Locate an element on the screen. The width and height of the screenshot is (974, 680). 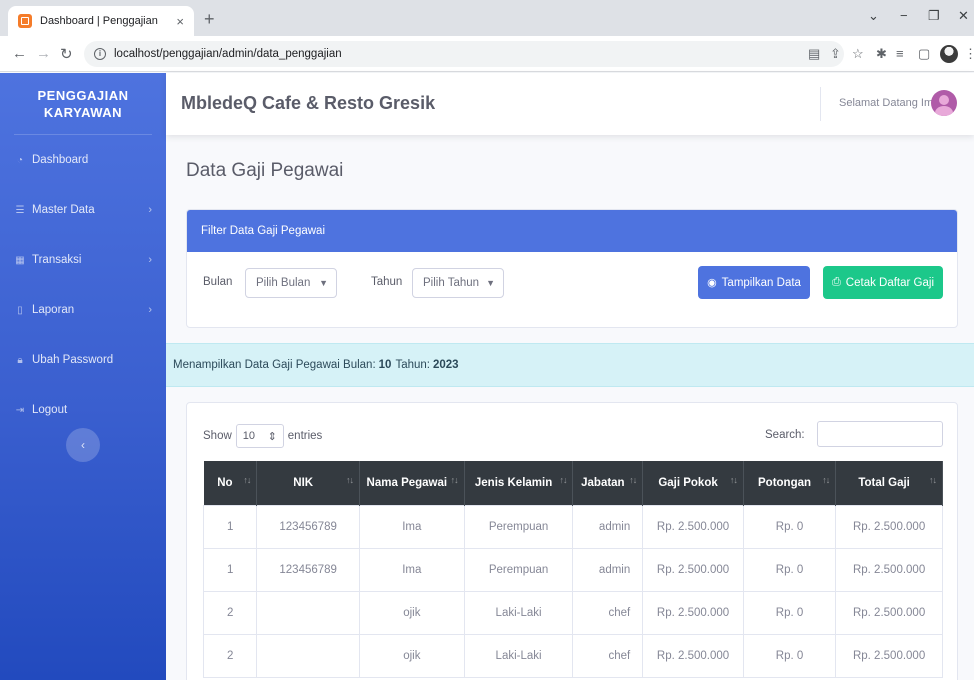
sidebar-item-laporan: ▯ Laporan › is located at coordinates (83, 310).